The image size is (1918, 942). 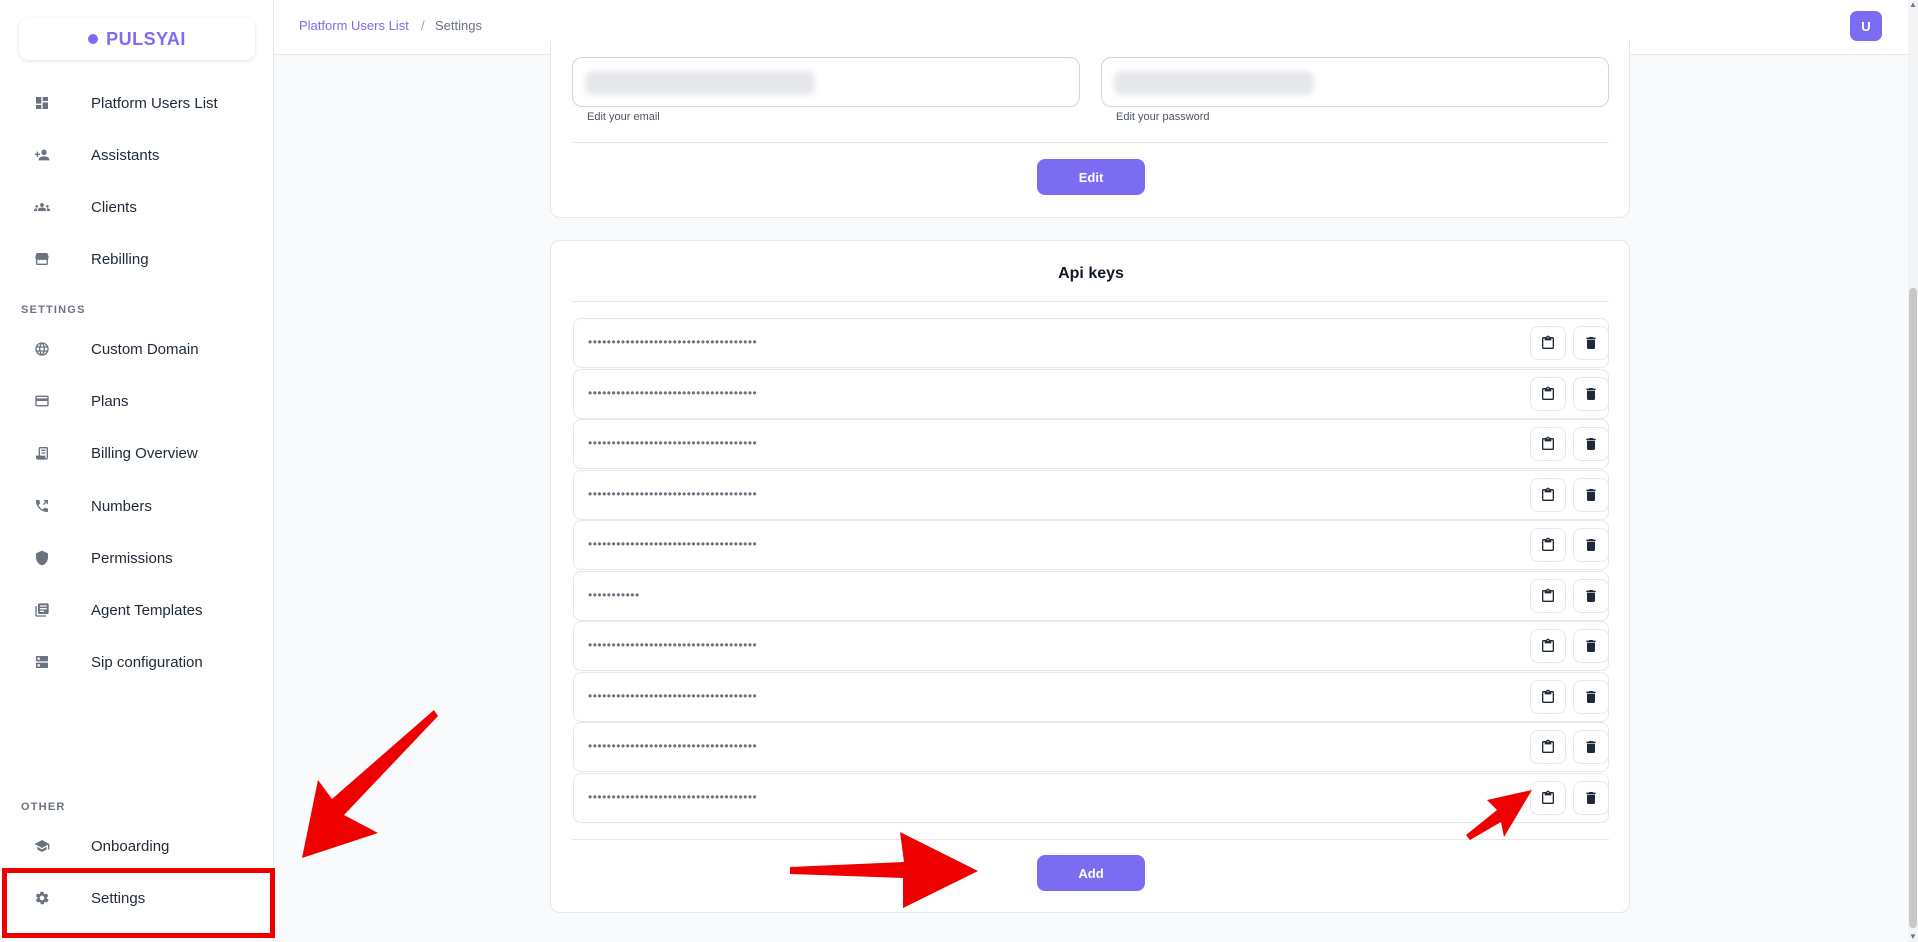 I want to click on sidebar-item-assistants: Assistants, so click(x=137, y=155).